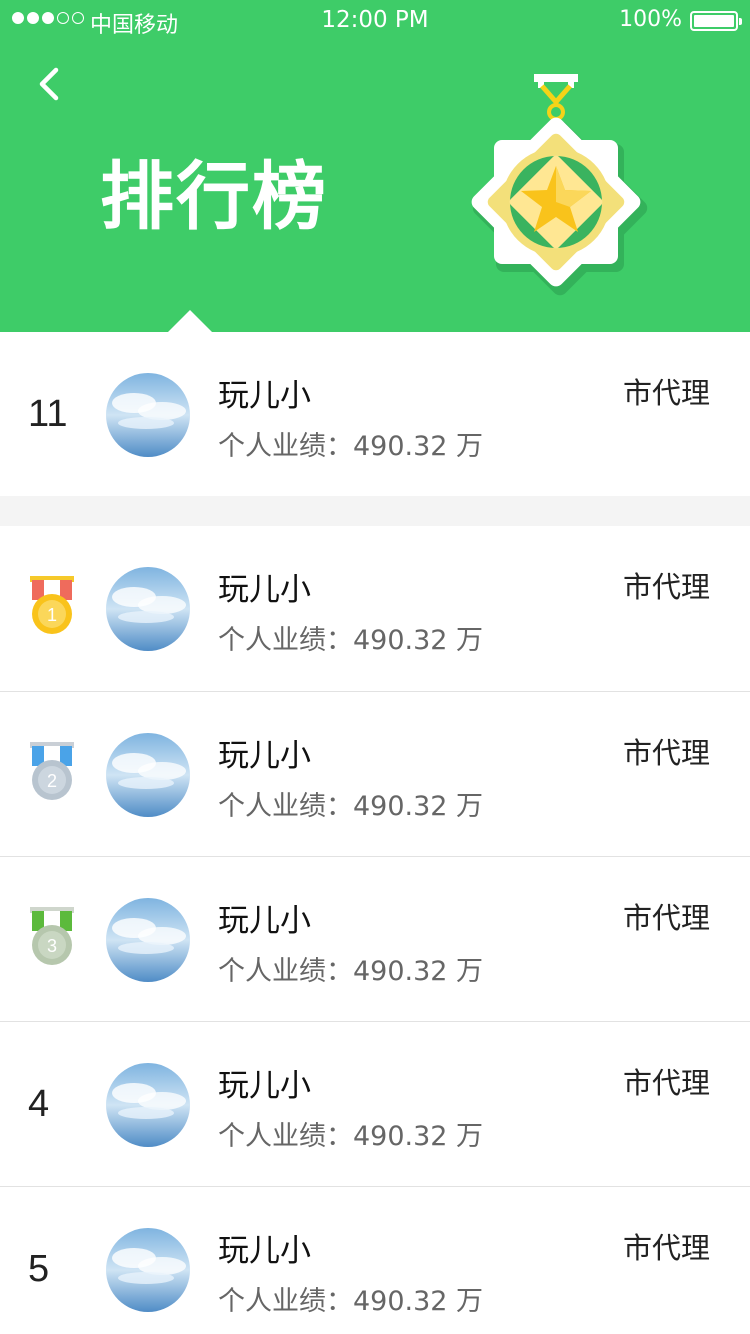 The width and height of the screenshot is (750, 1334). I want to click on back-button, so click(50, 84).